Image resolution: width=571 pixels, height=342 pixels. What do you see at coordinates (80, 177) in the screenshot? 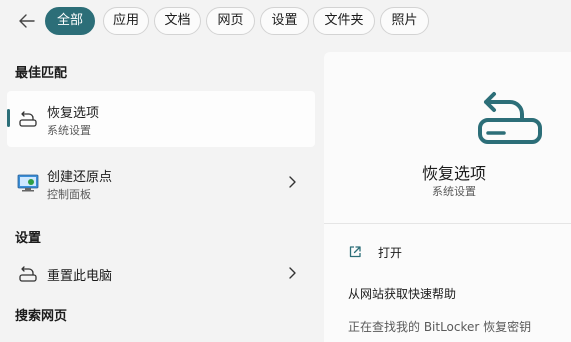
I see `result-title: 创建还原点` at bounding box center [80, 177].